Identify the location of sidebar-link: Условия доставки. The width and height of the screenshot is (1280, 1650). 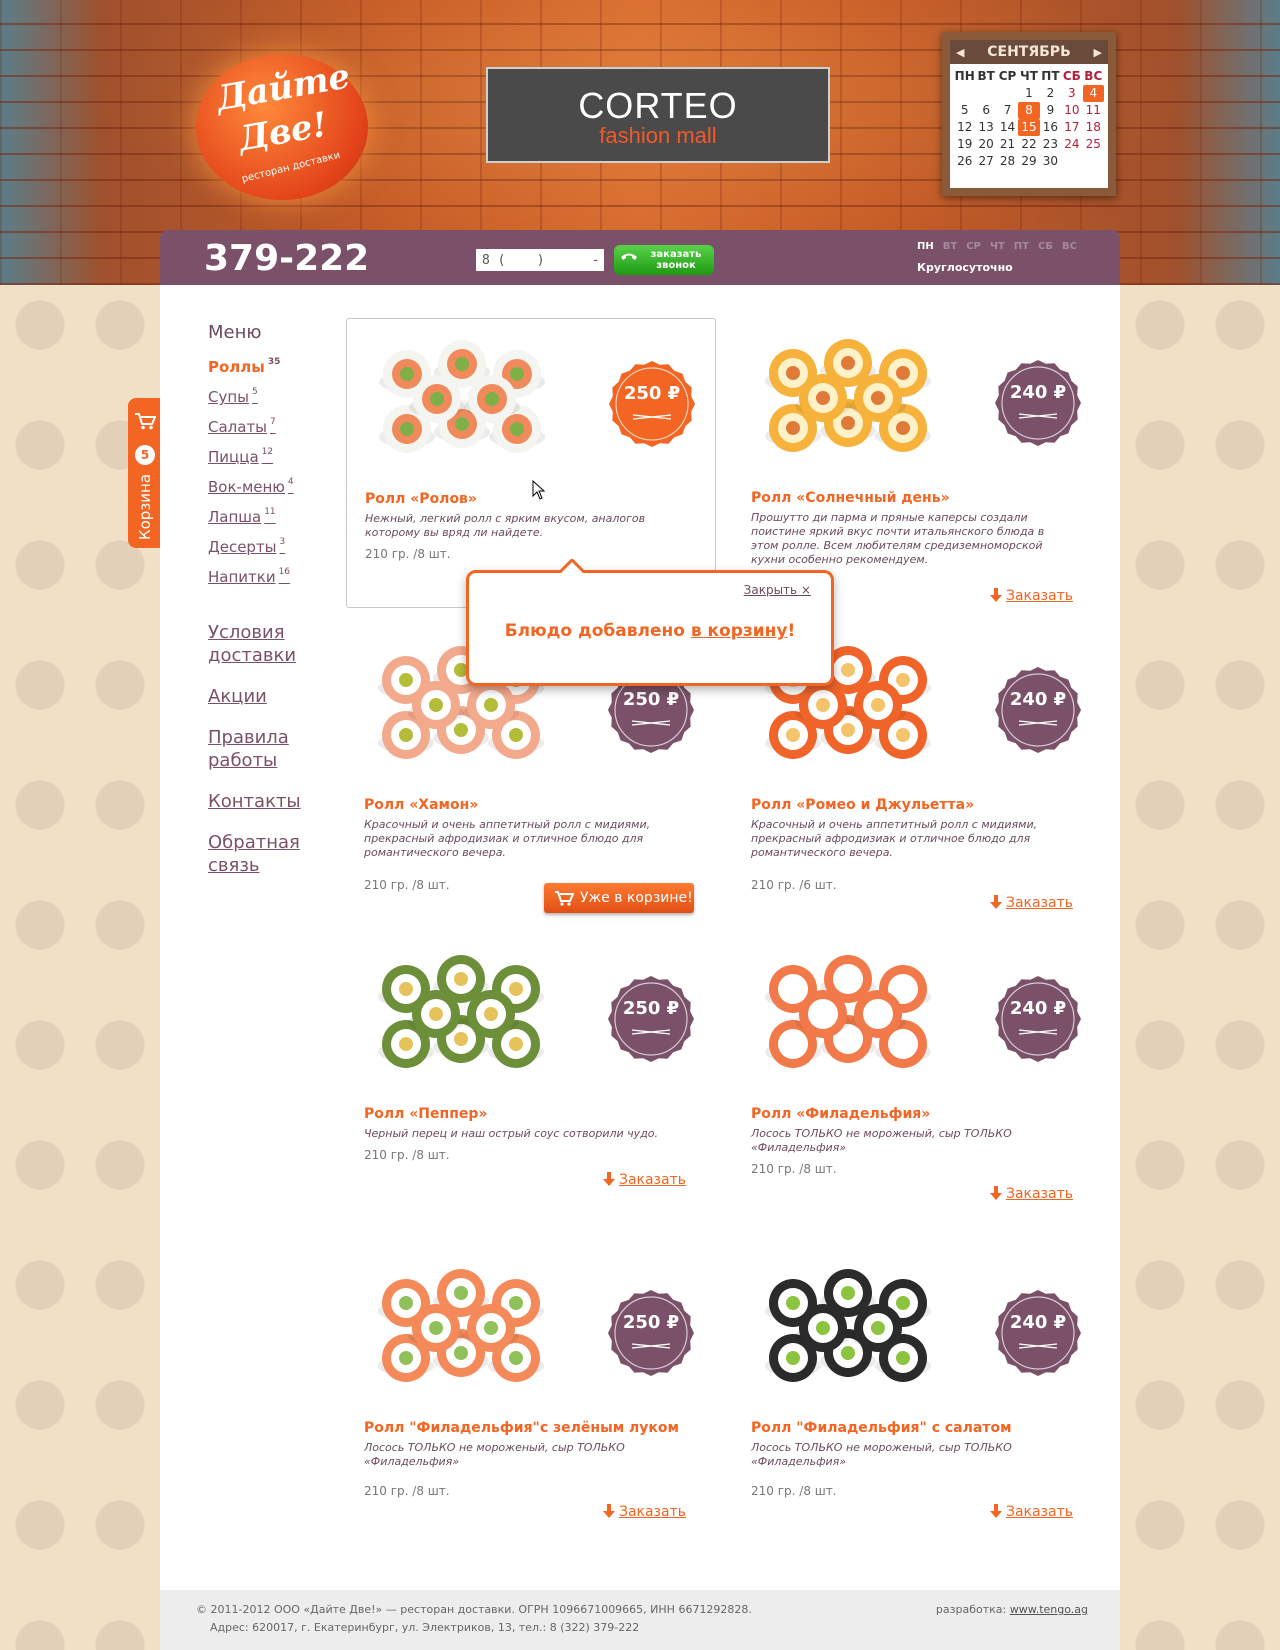
(253, 644).